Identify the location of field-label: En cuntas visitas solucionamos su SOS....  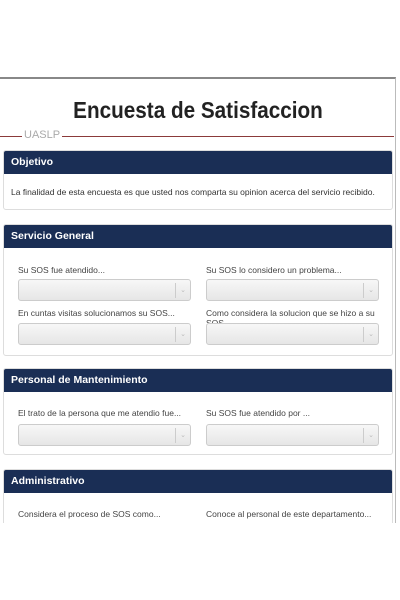
(96, 313).